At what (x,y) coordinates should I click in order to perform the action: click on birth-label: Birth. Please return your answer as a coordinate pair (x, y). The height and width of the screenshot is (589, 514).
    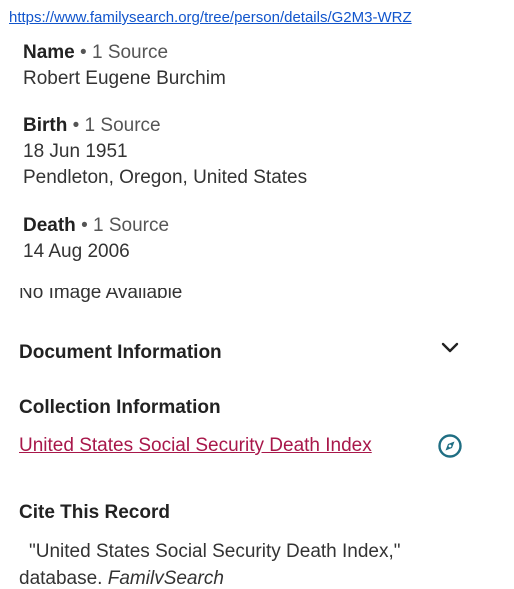
    Looking at the image, I should click on (45, 125).